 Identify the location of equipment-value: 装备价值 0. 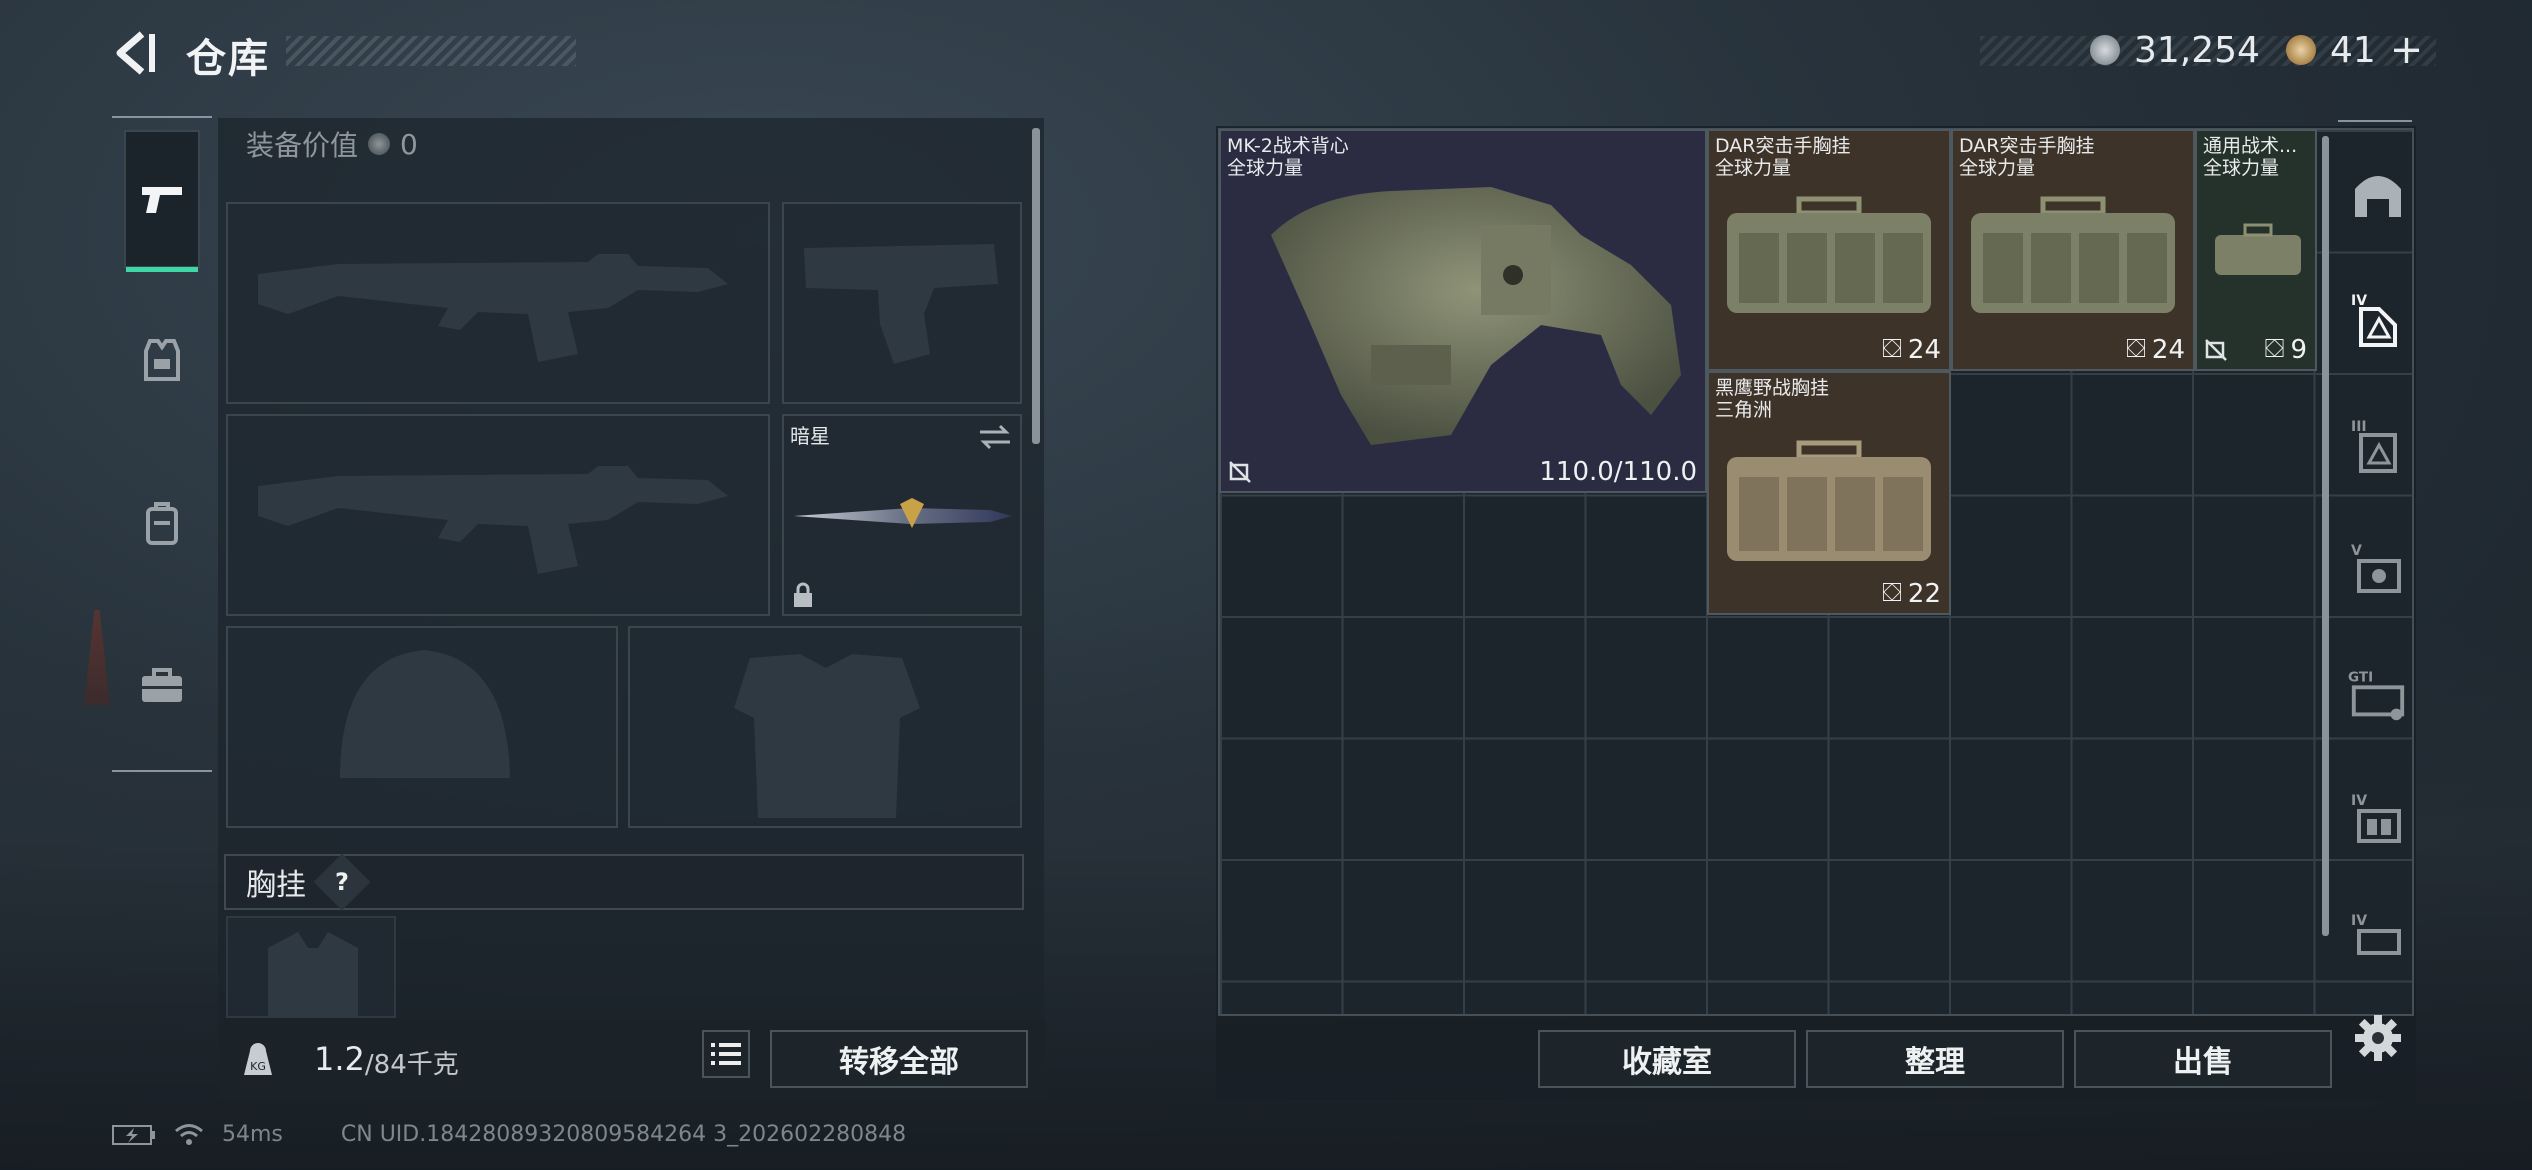
(332, 144).